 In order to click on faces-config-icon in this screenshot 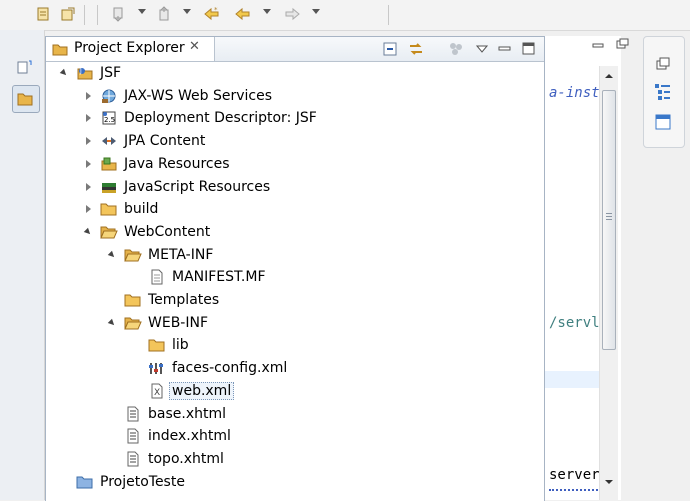, I will do `click(157, 368)`.